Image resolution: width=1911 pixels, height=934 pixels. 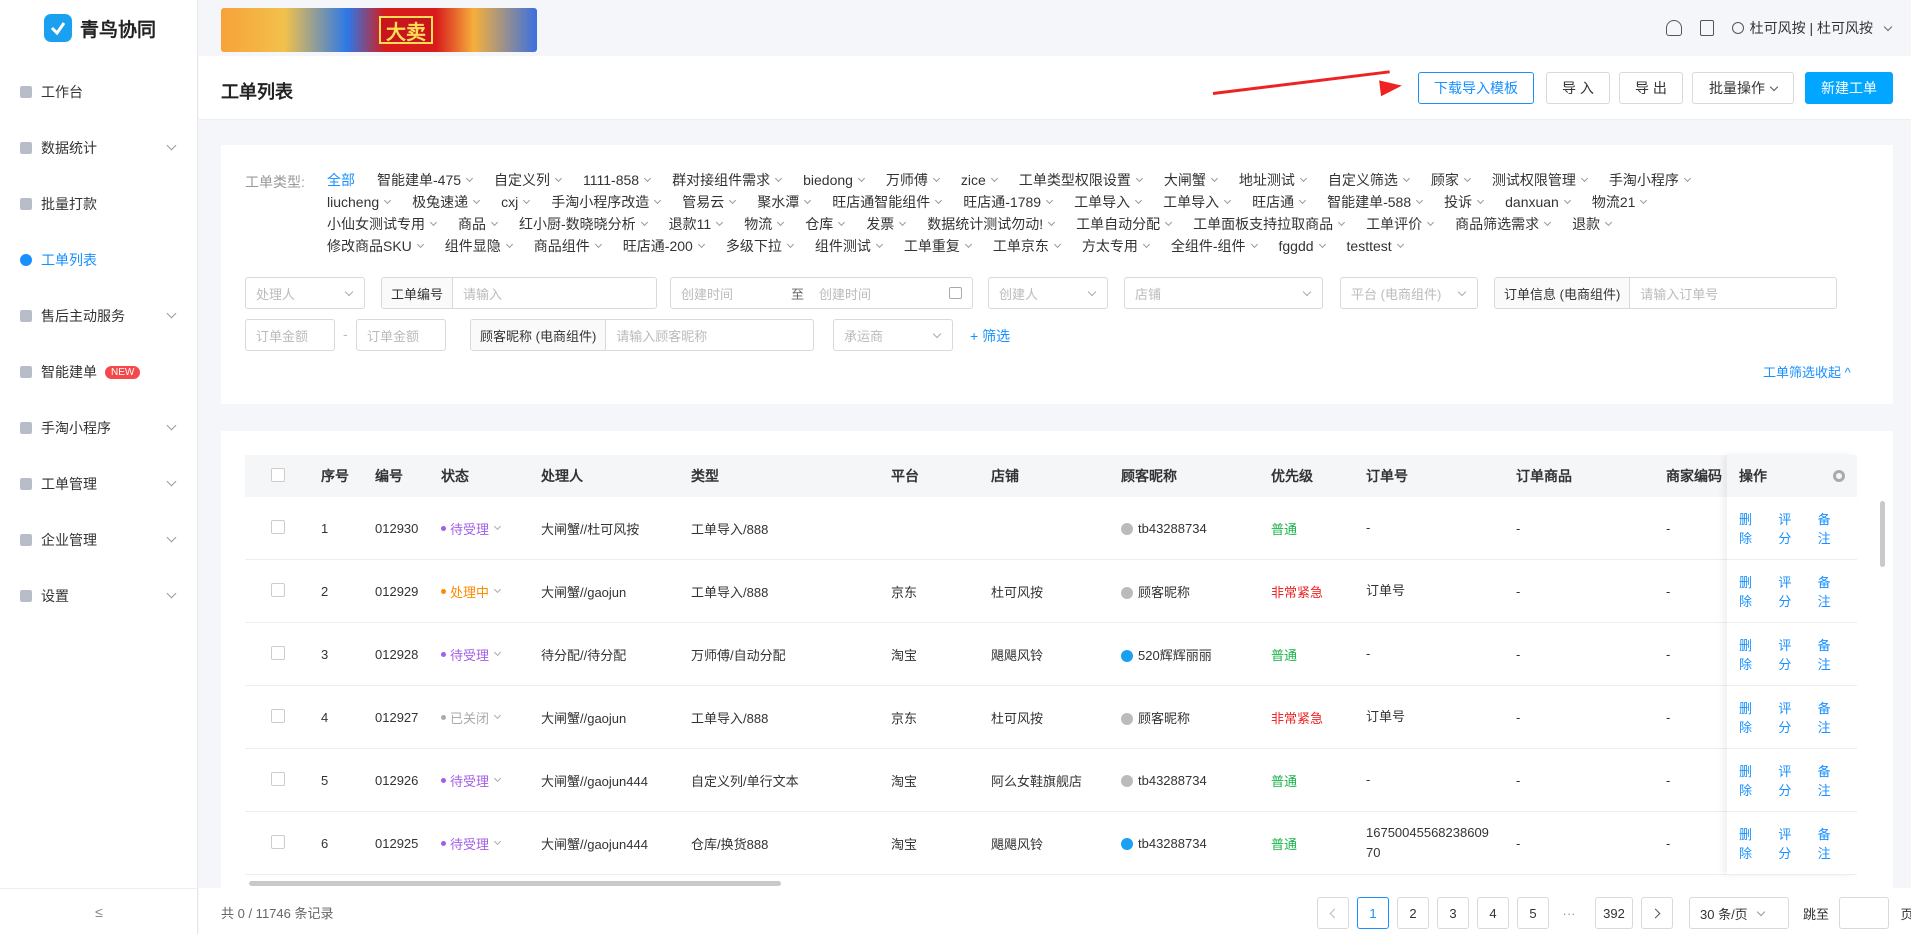 What do you see at coordinates (1464, 202) in the screenshot?
I see `ticket-type-tag: 投诉` at bounding box center [1464, 202].